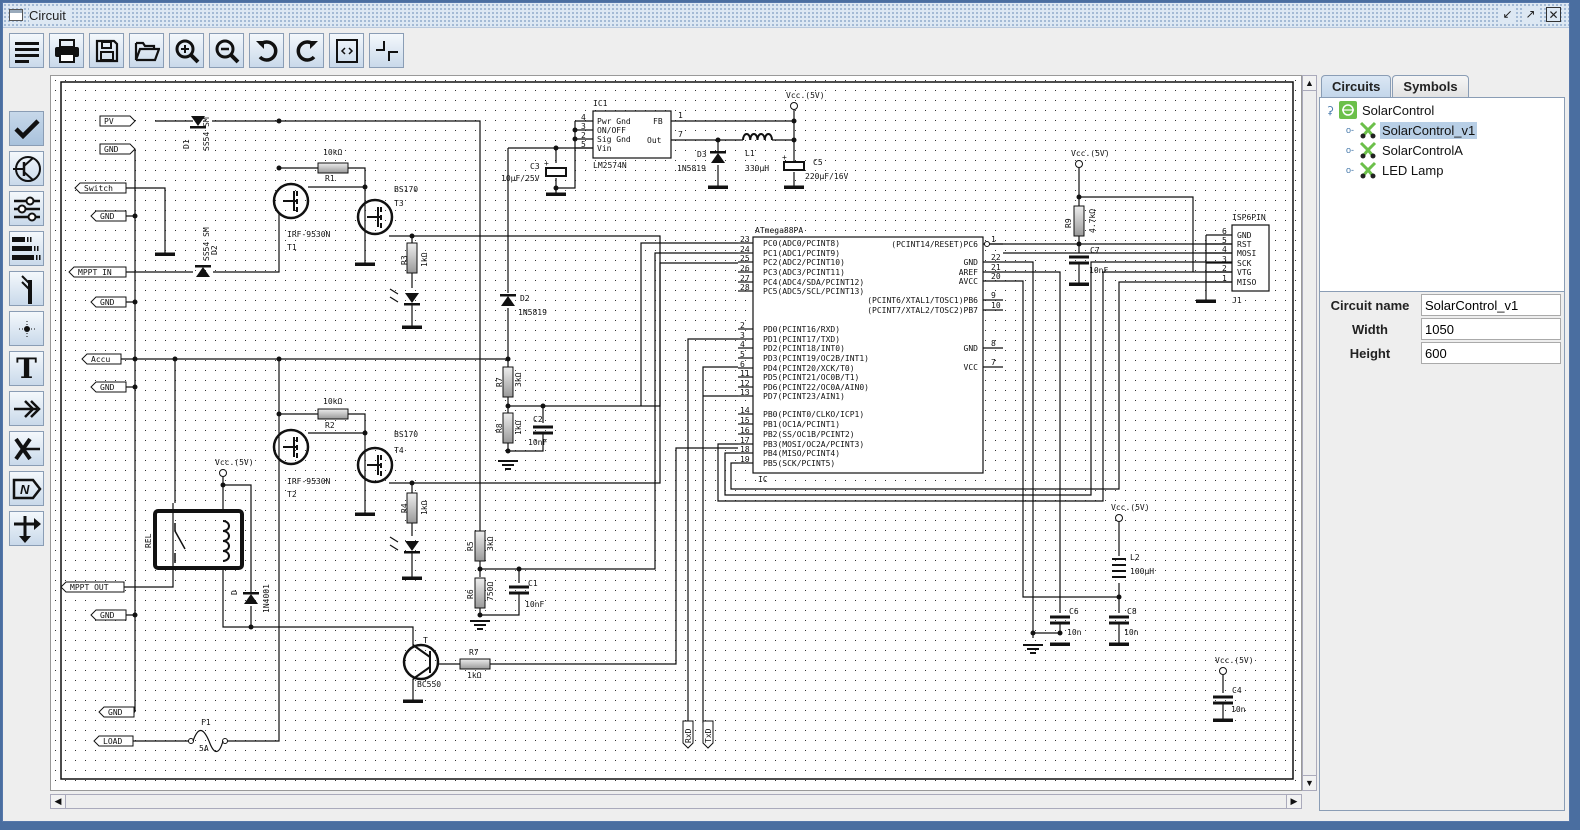 Image resolution: width=1580 pixels, height=830 pixels. Describe the element at coordinates (1530, 14) in the screenshot. I see `maximize-button: ↗` at that location.